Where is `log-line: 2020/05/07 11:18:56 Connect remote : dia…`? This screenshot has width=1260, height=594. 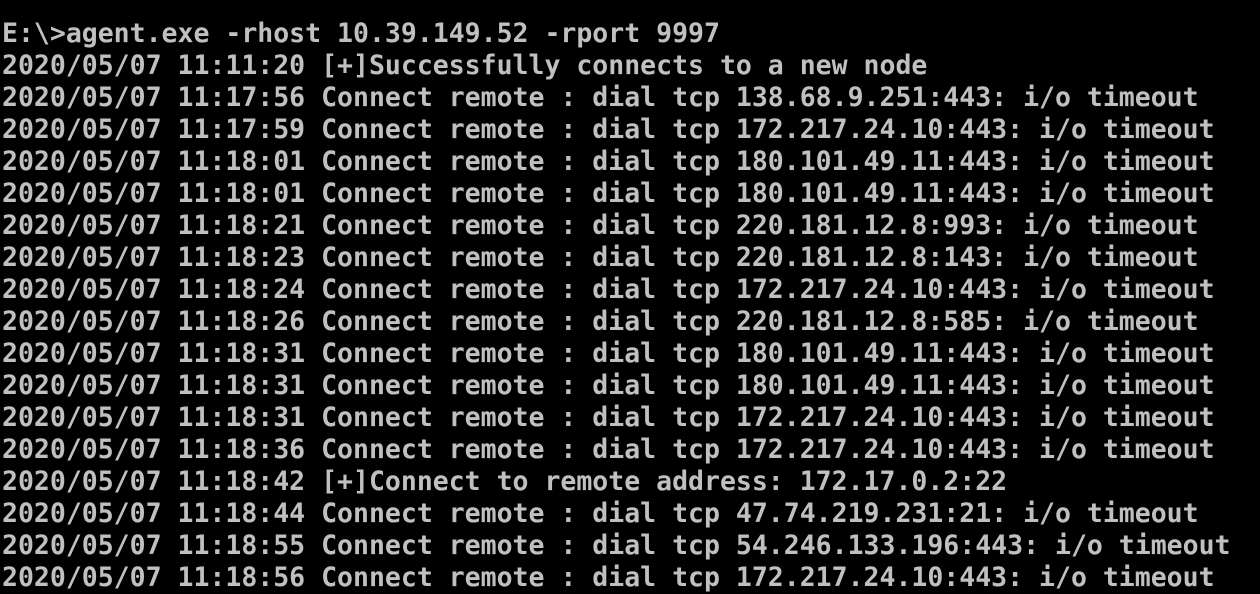
log-line: 2020/05/07 11:18:56 Connect remote : dia… is located at coordinates (608, 577).